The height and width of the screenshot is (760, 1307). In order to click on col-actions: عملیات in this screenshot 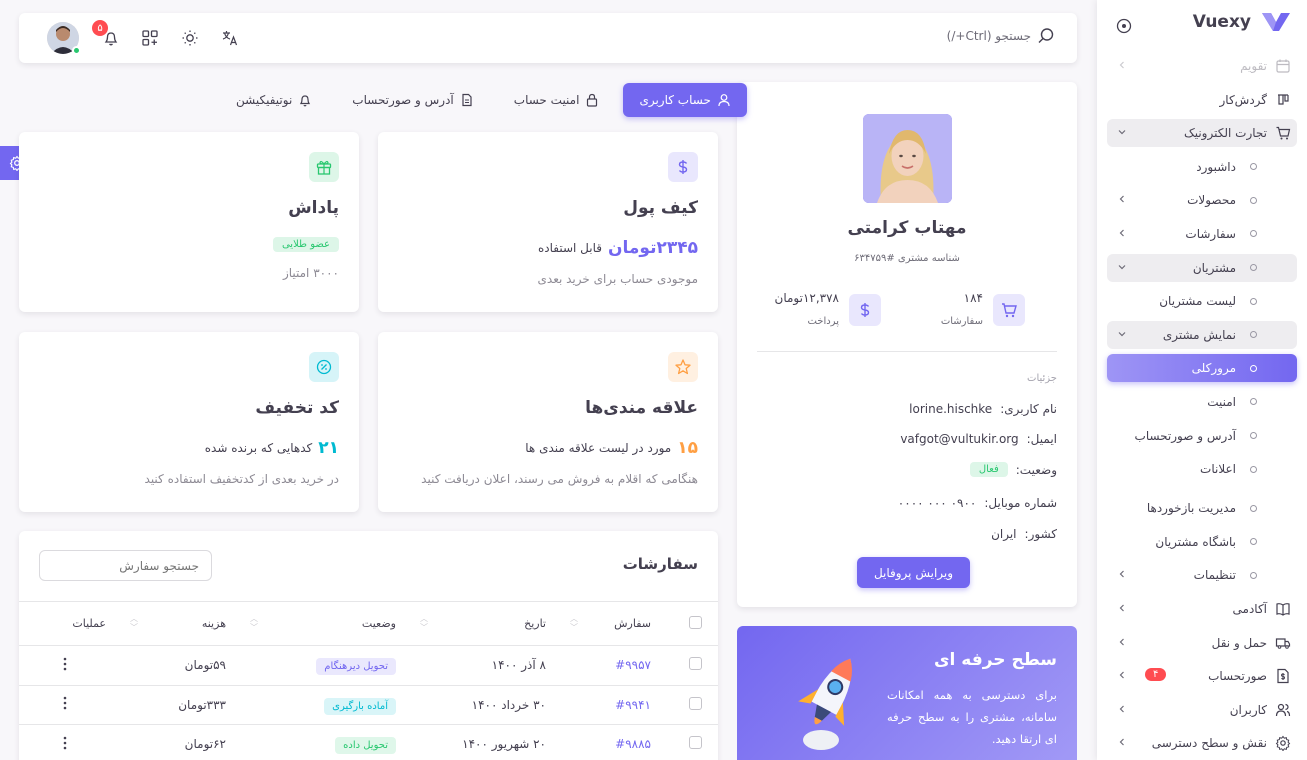, I will do `click(68, 623)`.